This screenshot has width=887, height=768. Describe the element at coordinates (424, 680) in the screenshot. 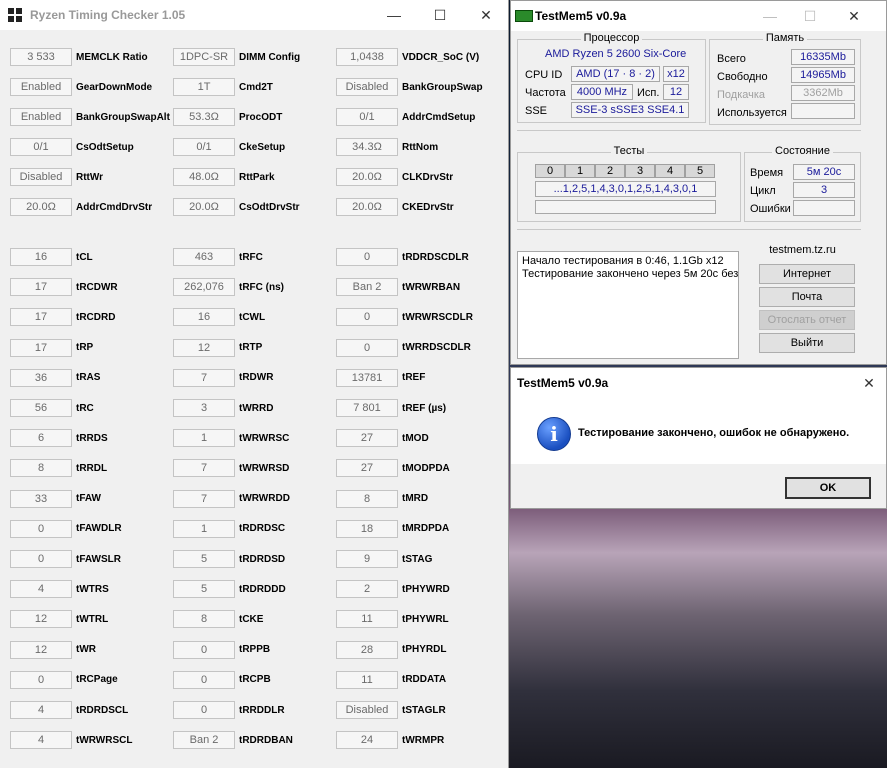

I see `timing-label: tRDDATA` at that location.